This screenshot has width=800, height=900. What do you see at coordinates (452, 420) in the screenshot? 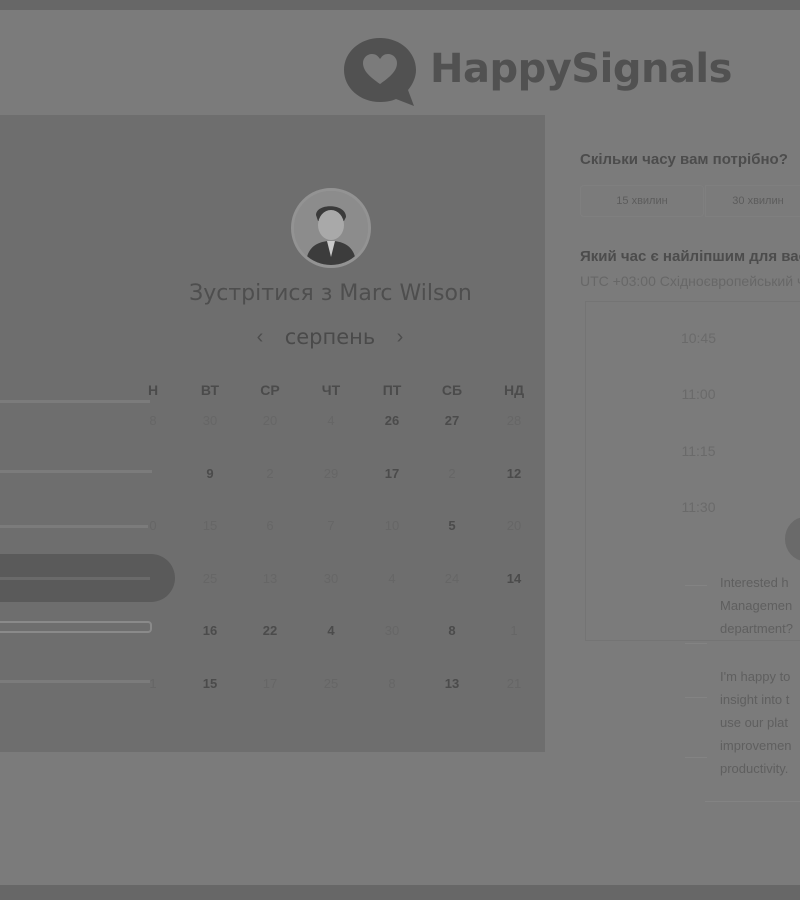
I see `calendar-day: 27` at bounding box center [452, 420].